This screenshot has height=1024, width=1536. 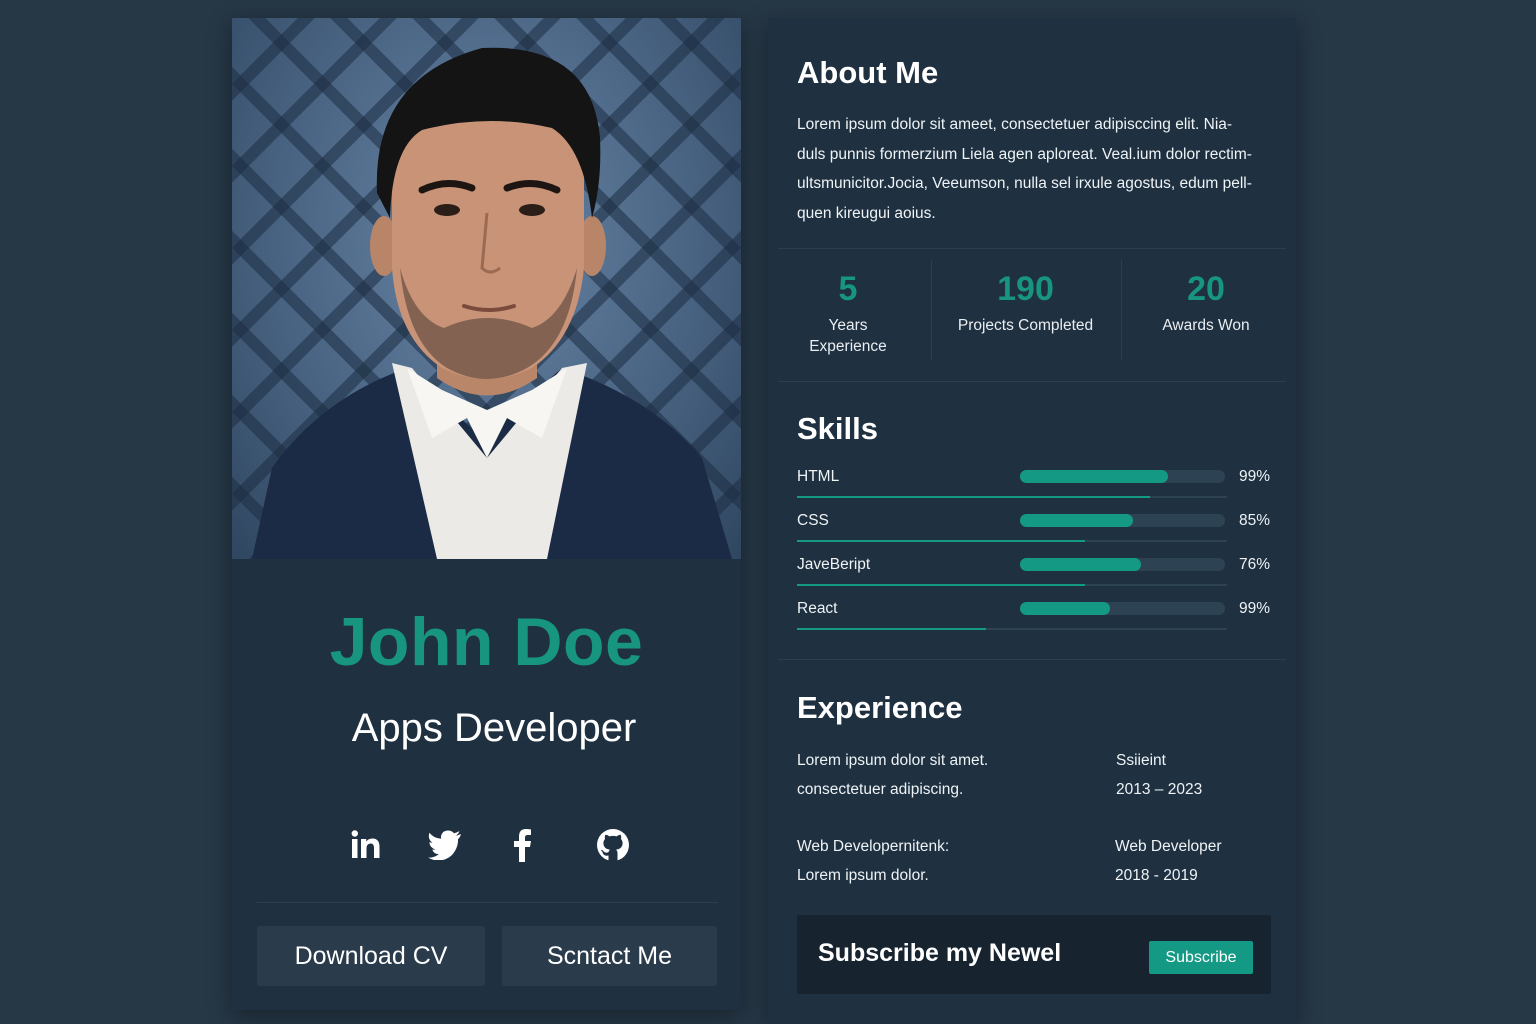 What do you see at coordinates (1159, 789) in the screenshot?
I see `experience-years: 2013 – 2023` at bounding box center [1159, 789].